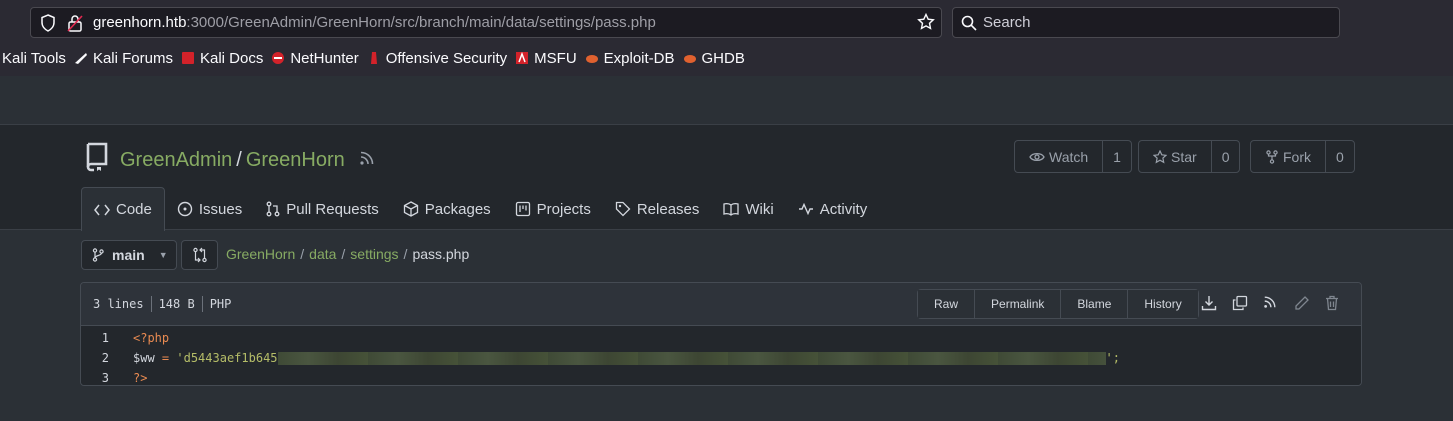 The height and width of the screenshot is (421, 1453). I want to click on blame-button: Blame, so click(1095, 304).